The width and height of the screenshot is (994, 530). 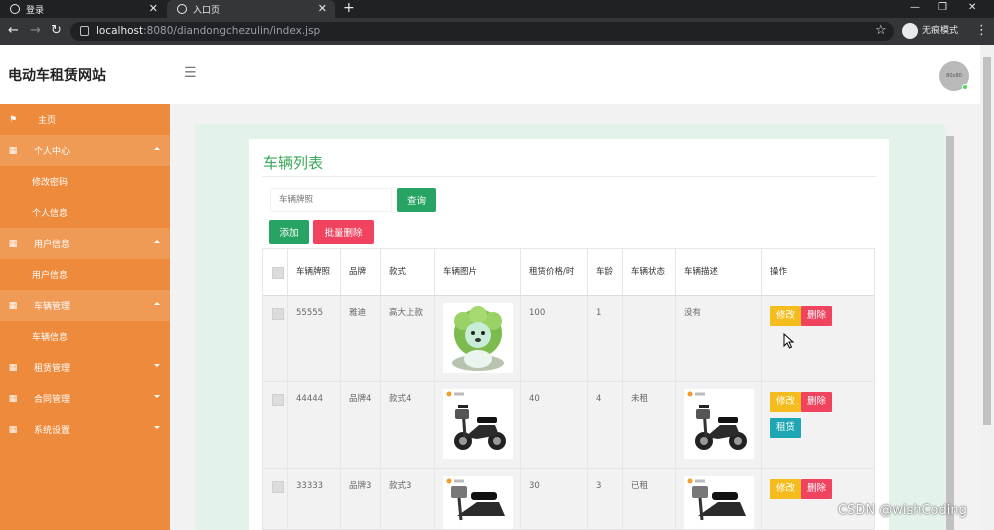 I want to click on plate-search-input, so click(x=331, y=200).